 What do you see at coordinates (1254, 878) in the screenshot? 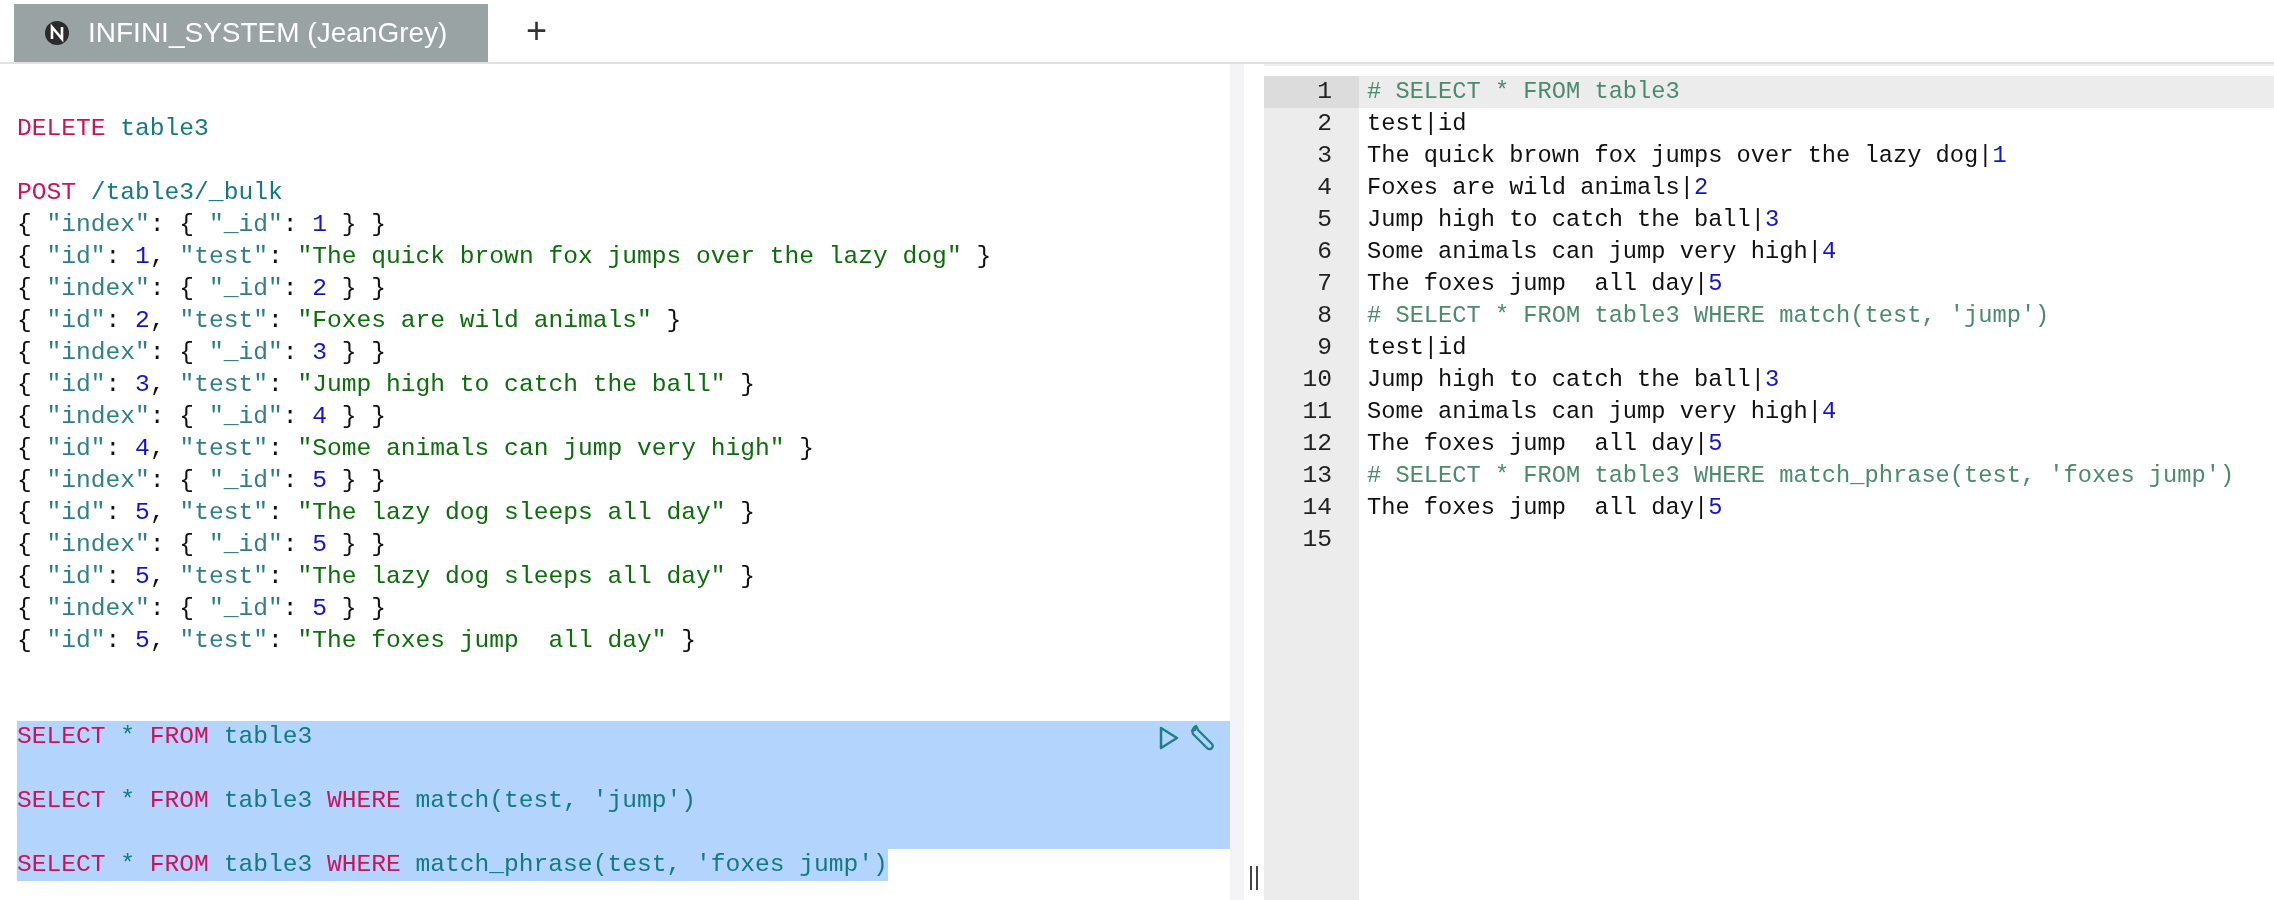
I see `resize-handle-icon` at bounding box center [1254, 878].